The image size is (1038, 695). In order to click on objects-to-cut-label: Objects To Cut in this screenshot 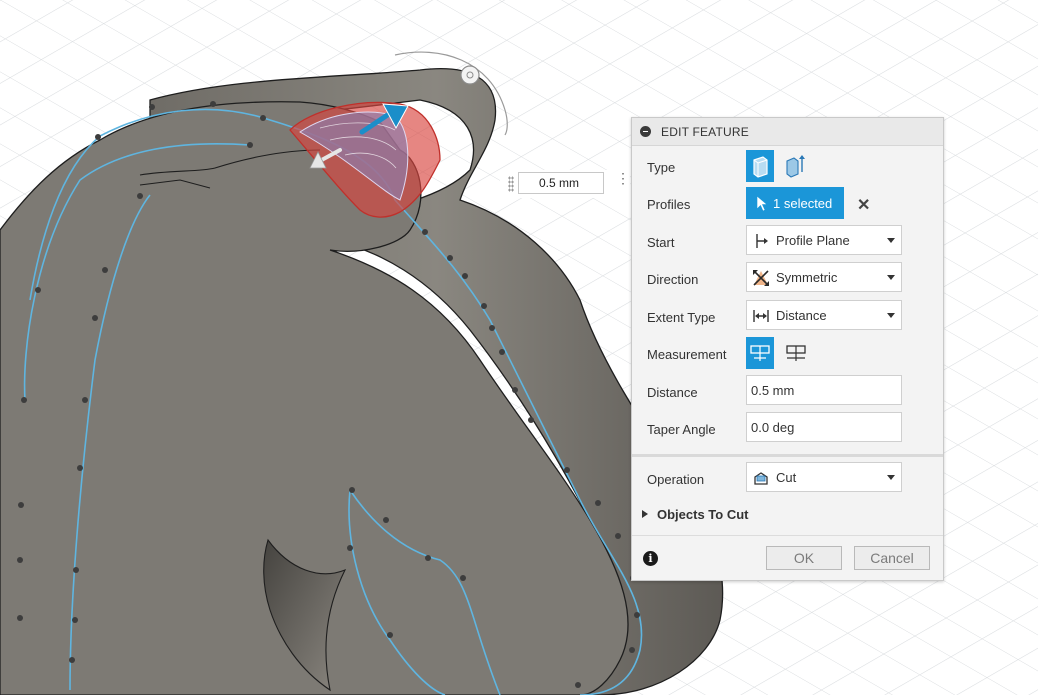, I will do `click(703, 514)`.